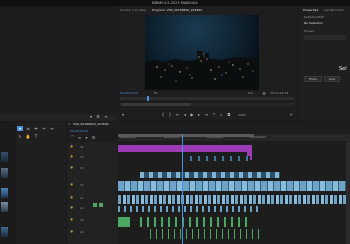 The height and width of the screenshot is (244, 350). Describe the element at coordinates (206, 114) in the screenshot. I see `go-to-out-icon: ⇥` at that location.